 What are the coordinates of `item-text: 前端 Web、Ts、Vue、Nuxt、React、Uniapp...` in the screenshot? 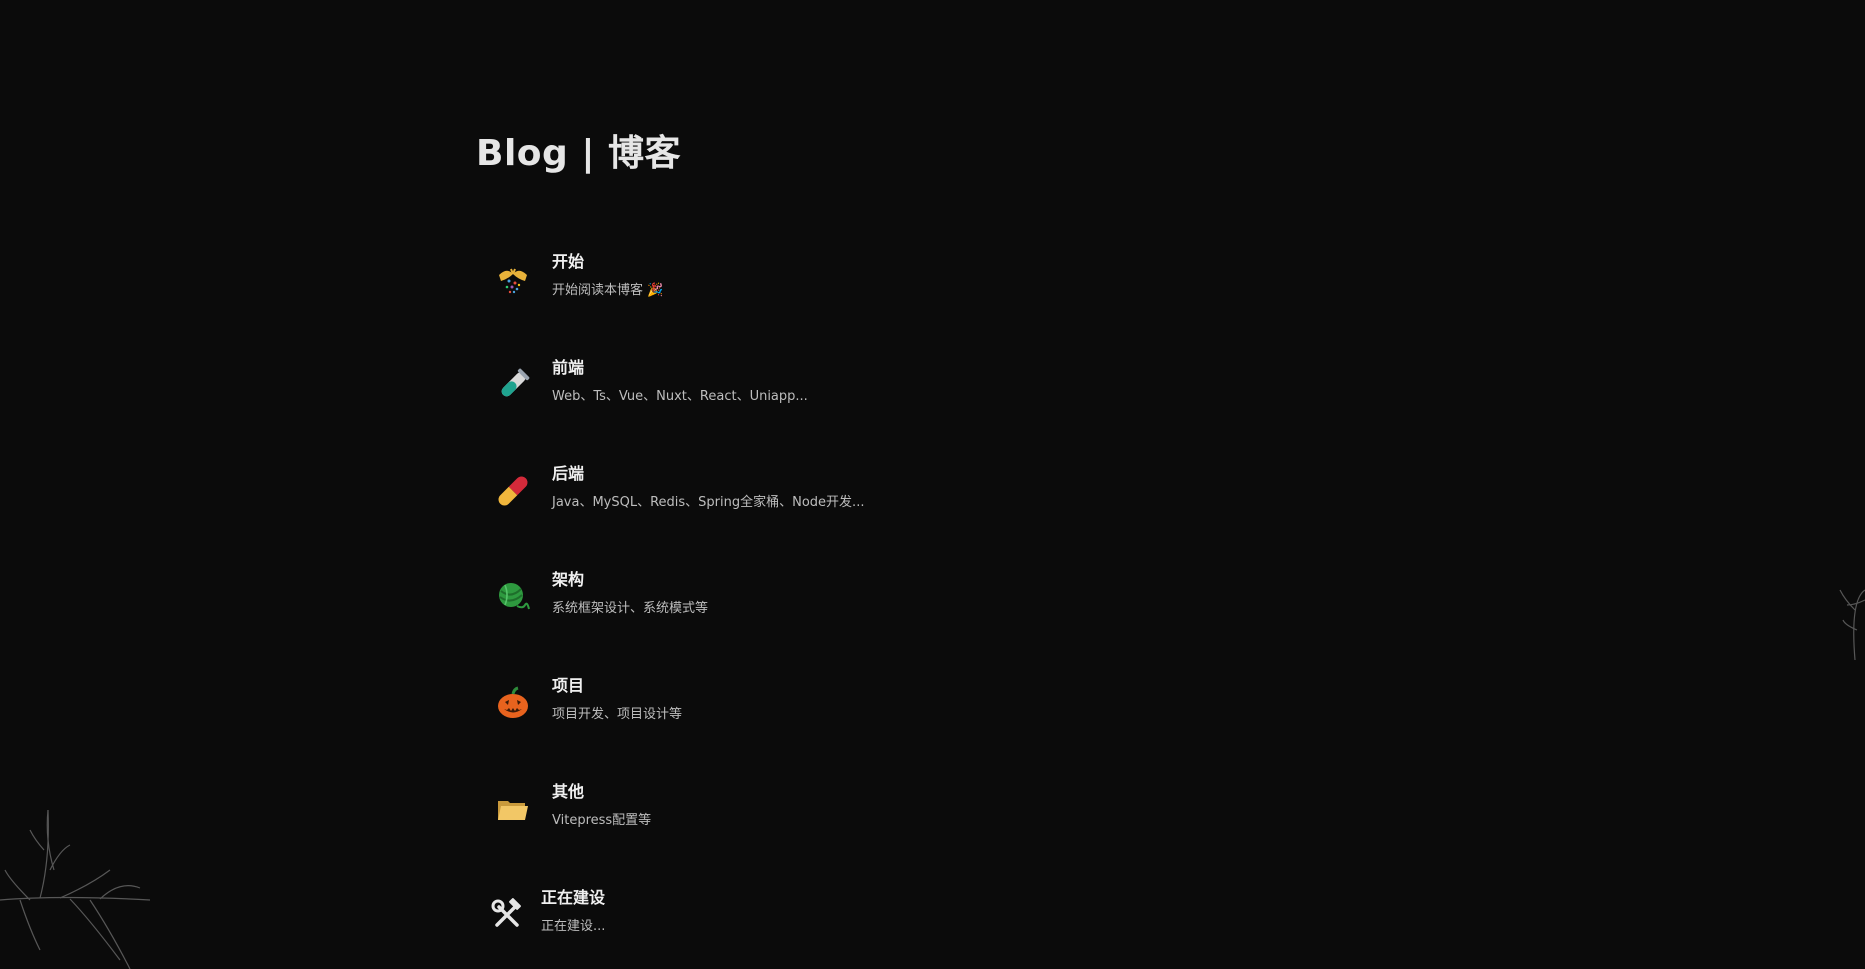 It's located at (680, 382).